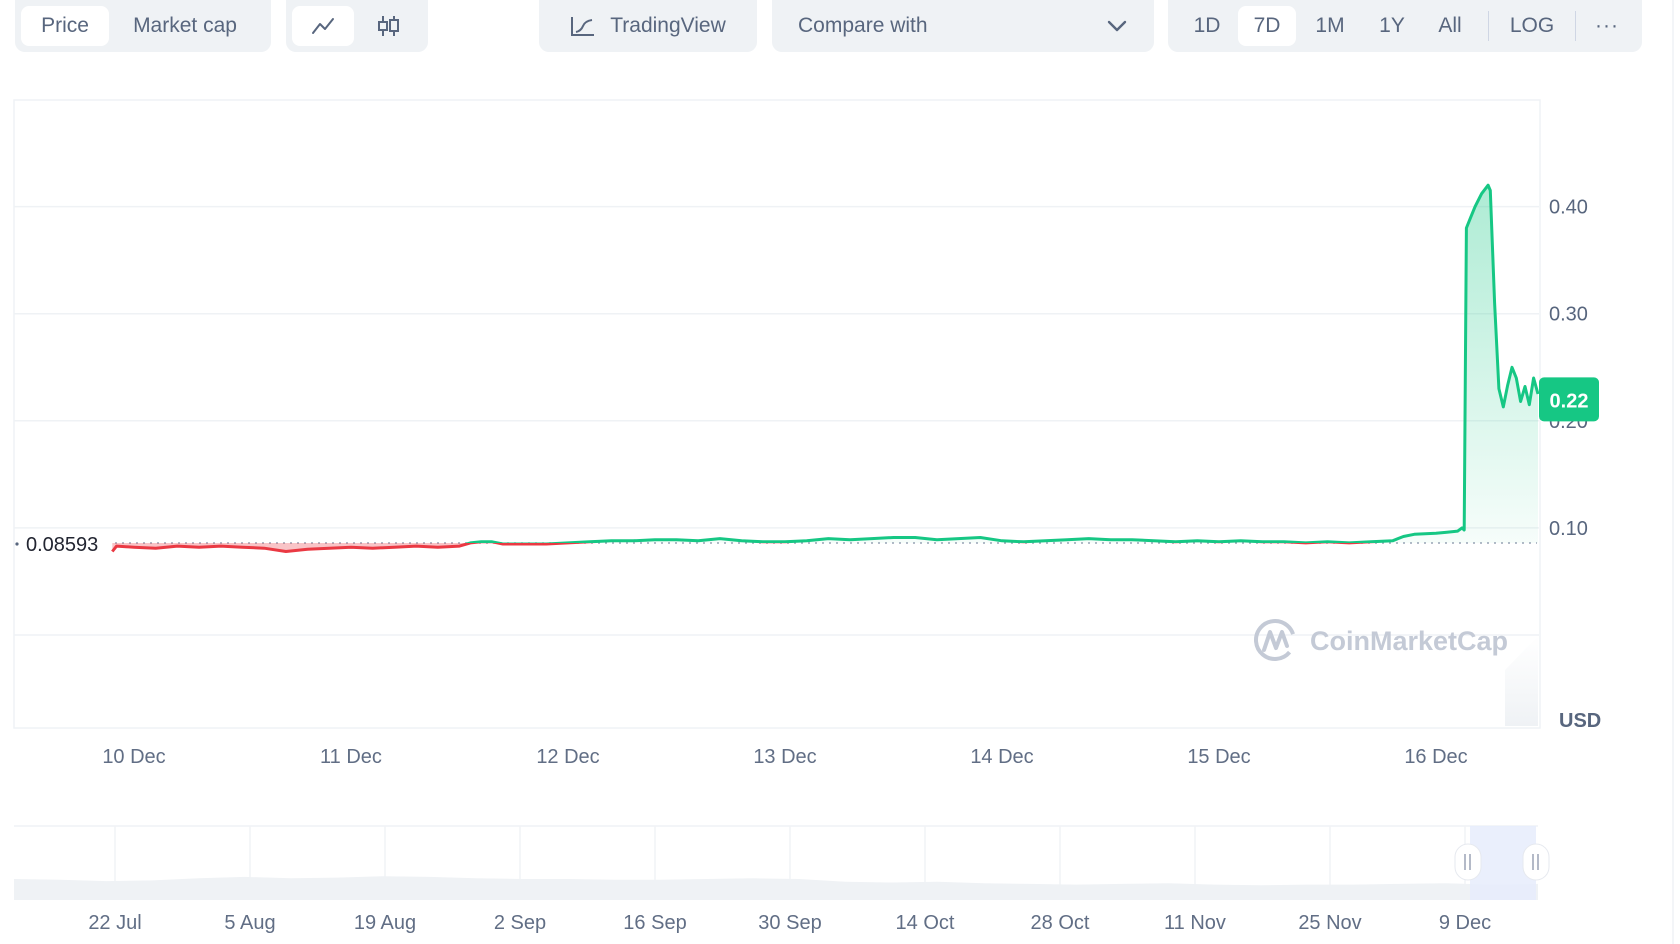  I want to click on navigator-left-handle, so click(1468, 862).